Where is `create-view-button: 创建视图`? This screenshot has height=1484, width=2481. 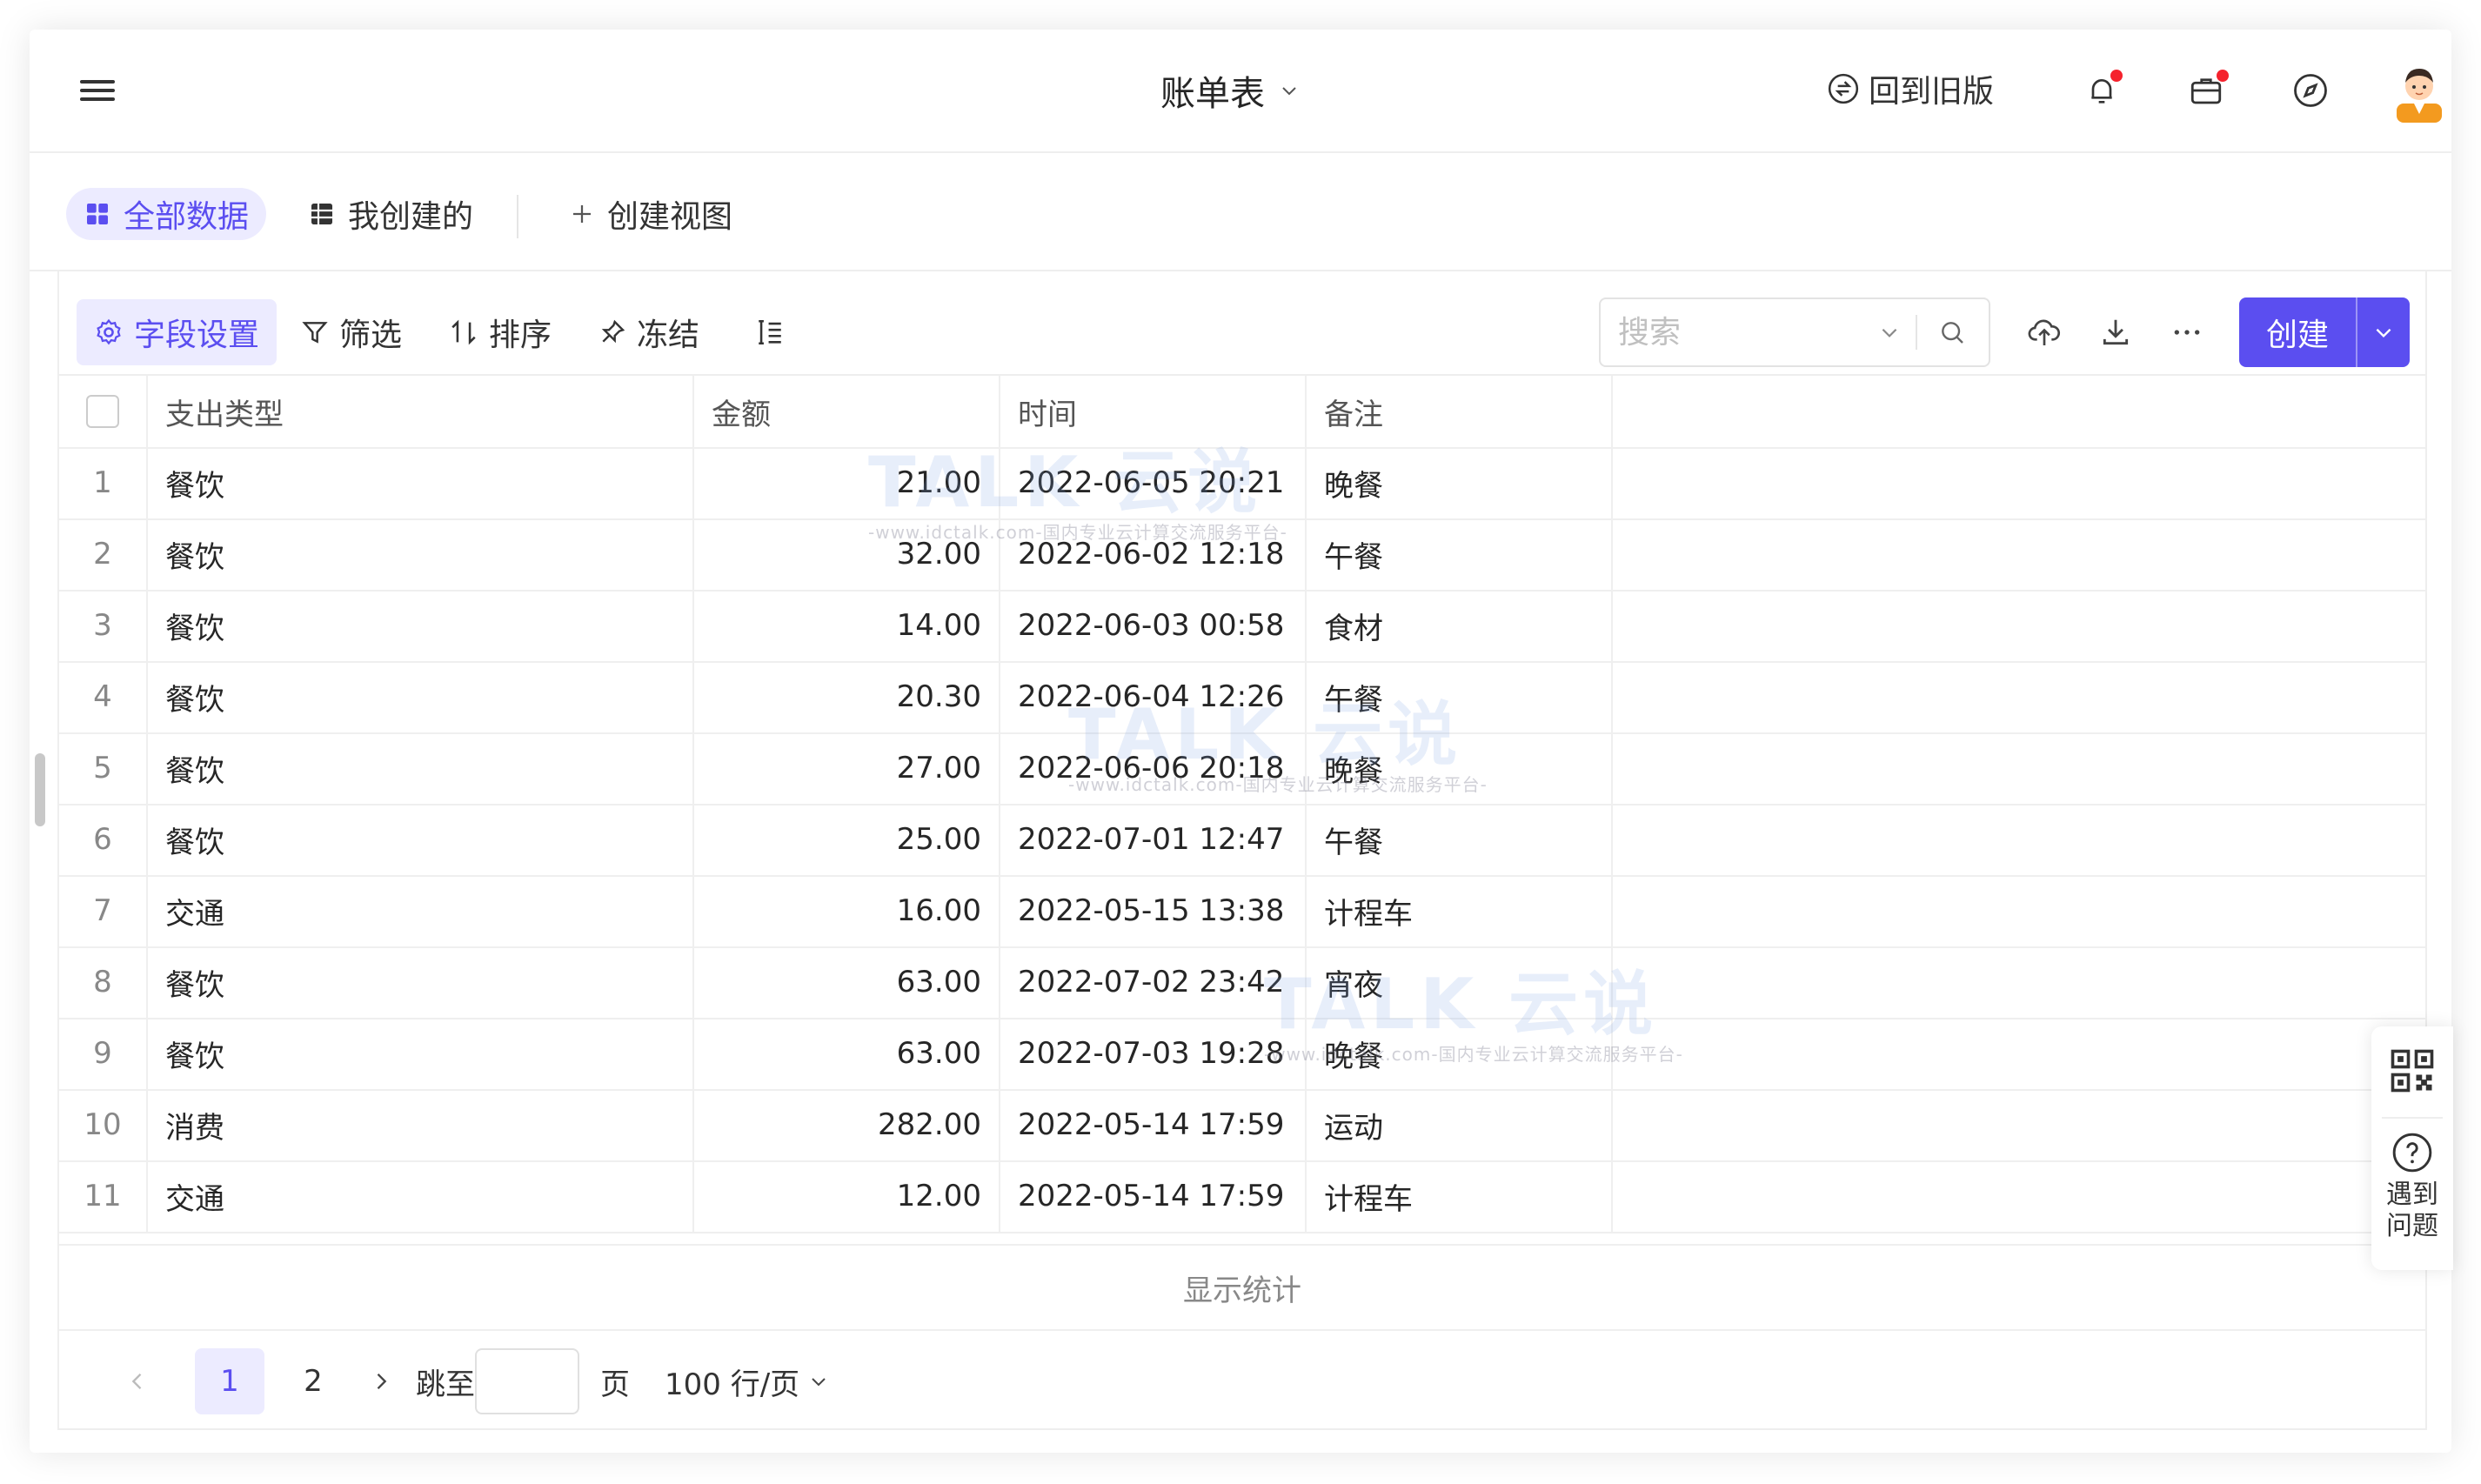 create-view-button: 创建视图 is located at coordinates (651, 214).